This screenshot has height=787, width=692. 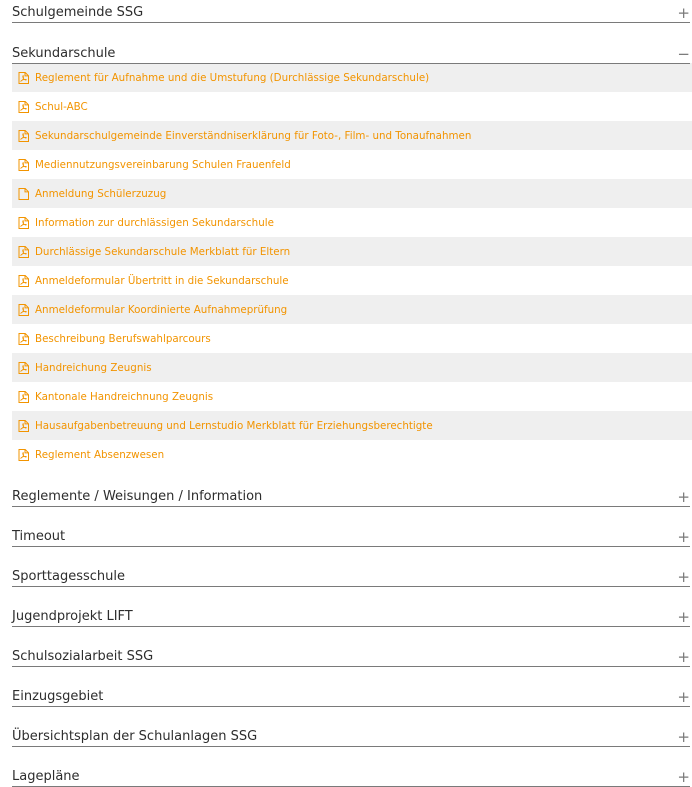 I want to click on document-link: Beschreibung Berufswahlparcours, so click(x=114, y=338).